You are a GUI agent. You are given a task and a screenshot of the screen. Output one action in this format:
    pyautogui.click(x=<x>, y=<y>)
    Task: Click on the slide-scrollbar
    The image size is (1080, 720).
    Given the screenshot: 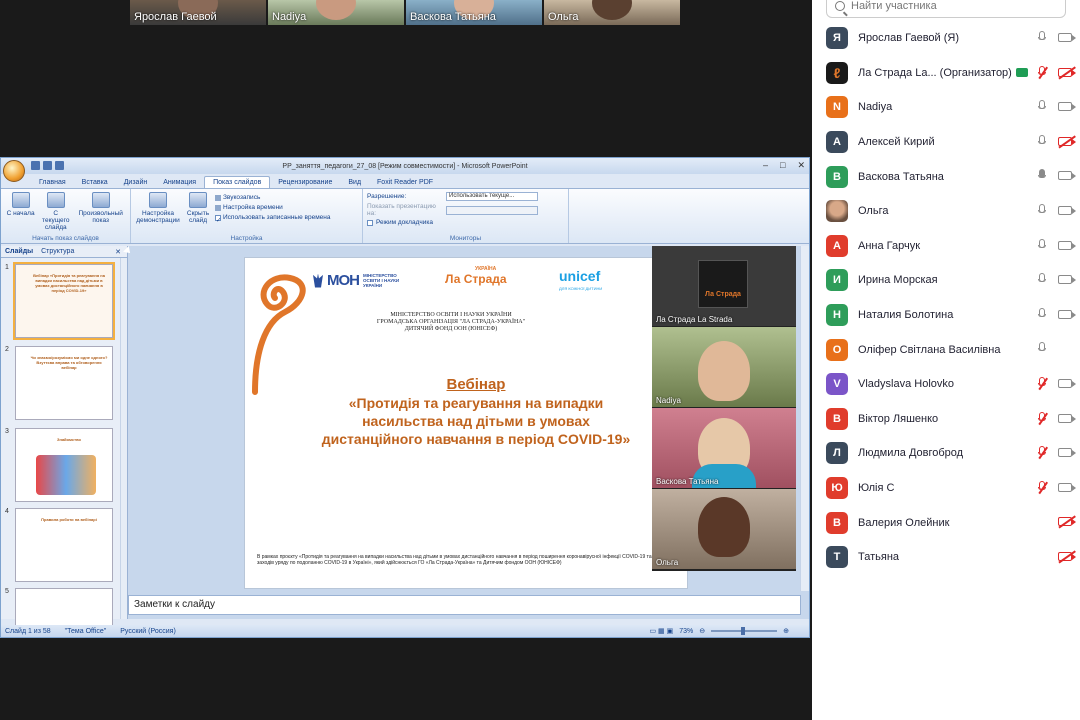 What is the action you would take?
    pyautogui.click(x=804, y=418)
    